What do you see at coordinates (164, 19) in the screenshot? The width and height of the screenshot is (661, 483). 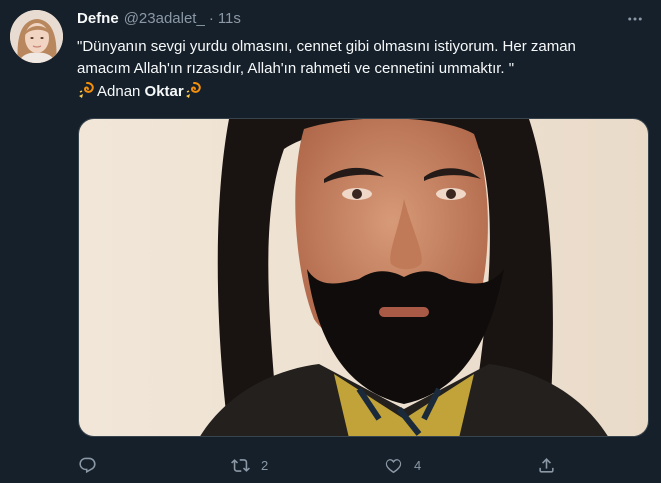 I see `user-handle: @23adalet_` at bounding box center [164, 19].